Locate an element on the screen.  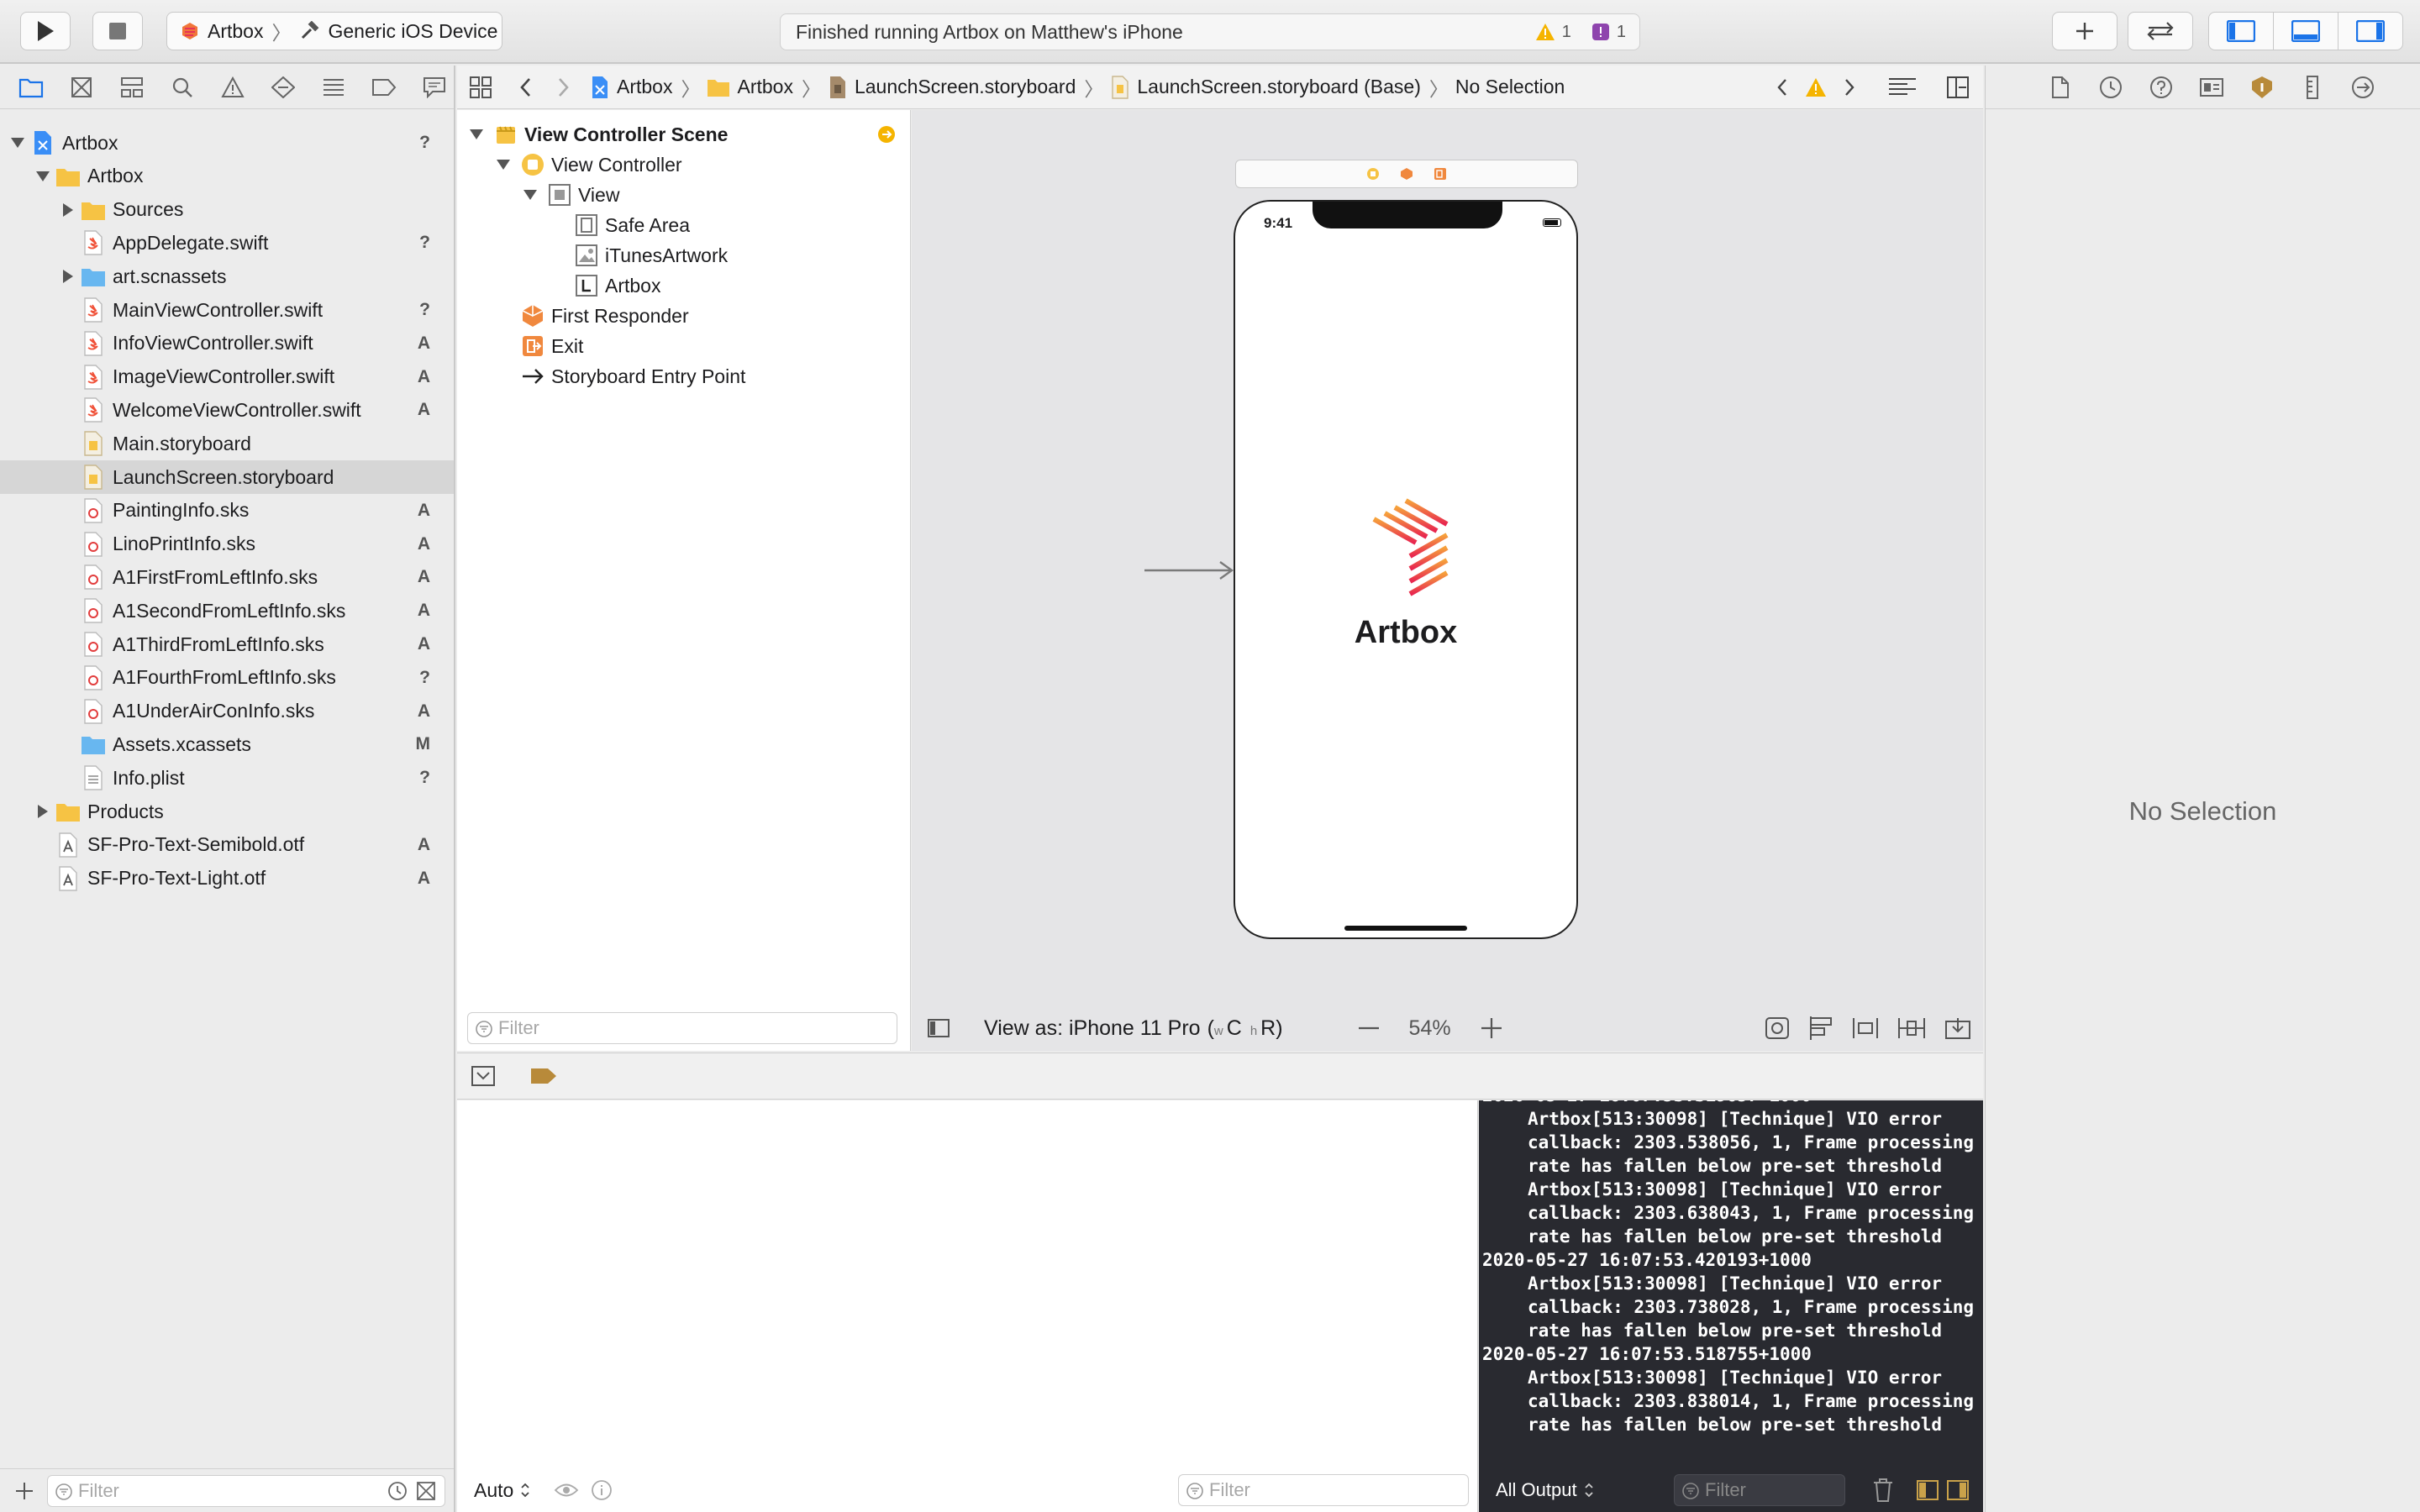
symbol-navigator-tab is located at coordinates (132, 87).